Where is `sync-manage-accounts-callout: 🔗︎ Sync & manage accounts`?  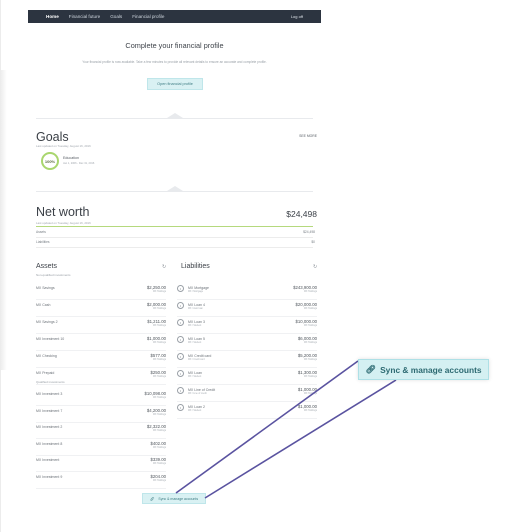
sync-manage-accounts-callout: 🔗︎ Sync & manage accounts is located at coordinates (423, 369).